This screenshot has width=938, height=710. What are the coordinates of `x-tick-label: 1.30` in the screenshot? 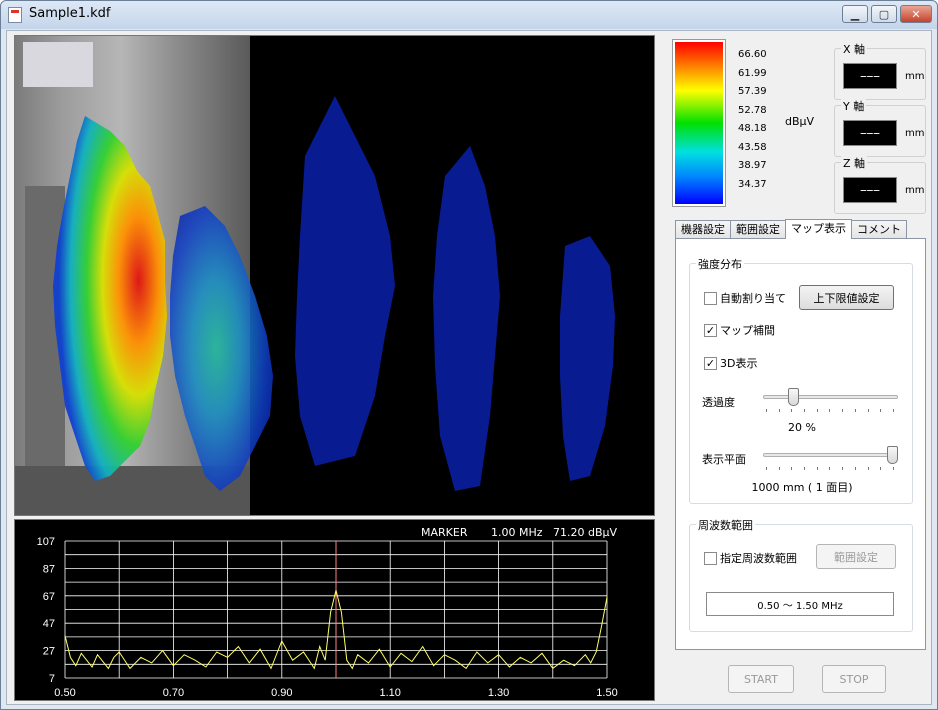 It's located at (498, 693).